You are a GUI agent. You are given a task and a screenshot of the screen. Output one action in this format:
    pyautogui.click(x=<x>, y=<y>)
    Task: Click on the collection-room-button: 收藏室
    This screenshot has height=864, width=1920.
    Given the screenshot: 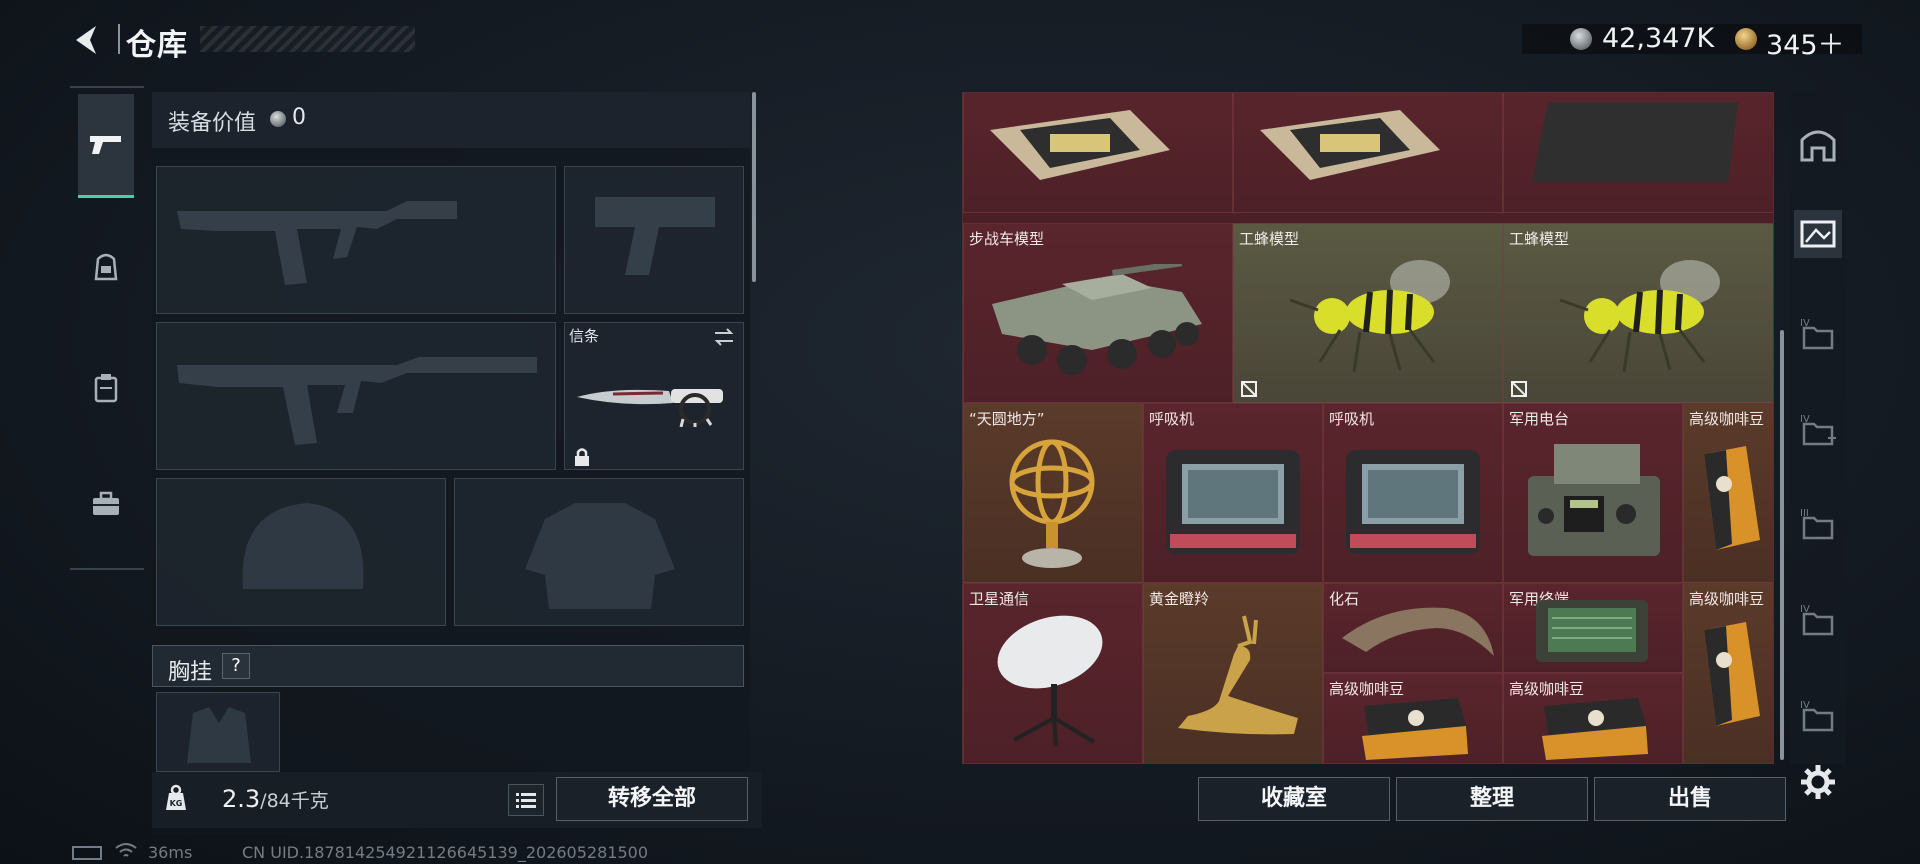 What is the action you would take?
    pyautogui.click(x=1294, y=799)
    